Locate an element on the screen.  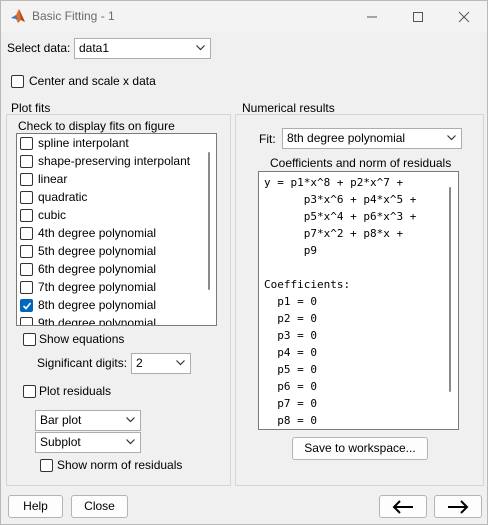
result-line: p2 = 0 is located at coordinates (290, 318).